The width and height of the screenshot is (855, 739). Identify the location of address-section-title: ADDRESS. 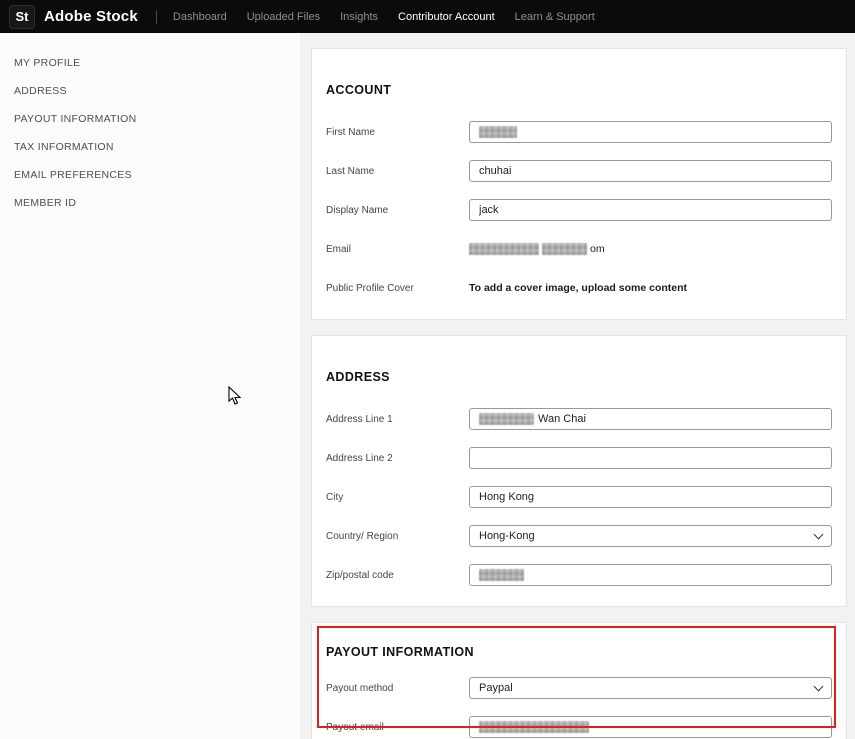
(358, 377).